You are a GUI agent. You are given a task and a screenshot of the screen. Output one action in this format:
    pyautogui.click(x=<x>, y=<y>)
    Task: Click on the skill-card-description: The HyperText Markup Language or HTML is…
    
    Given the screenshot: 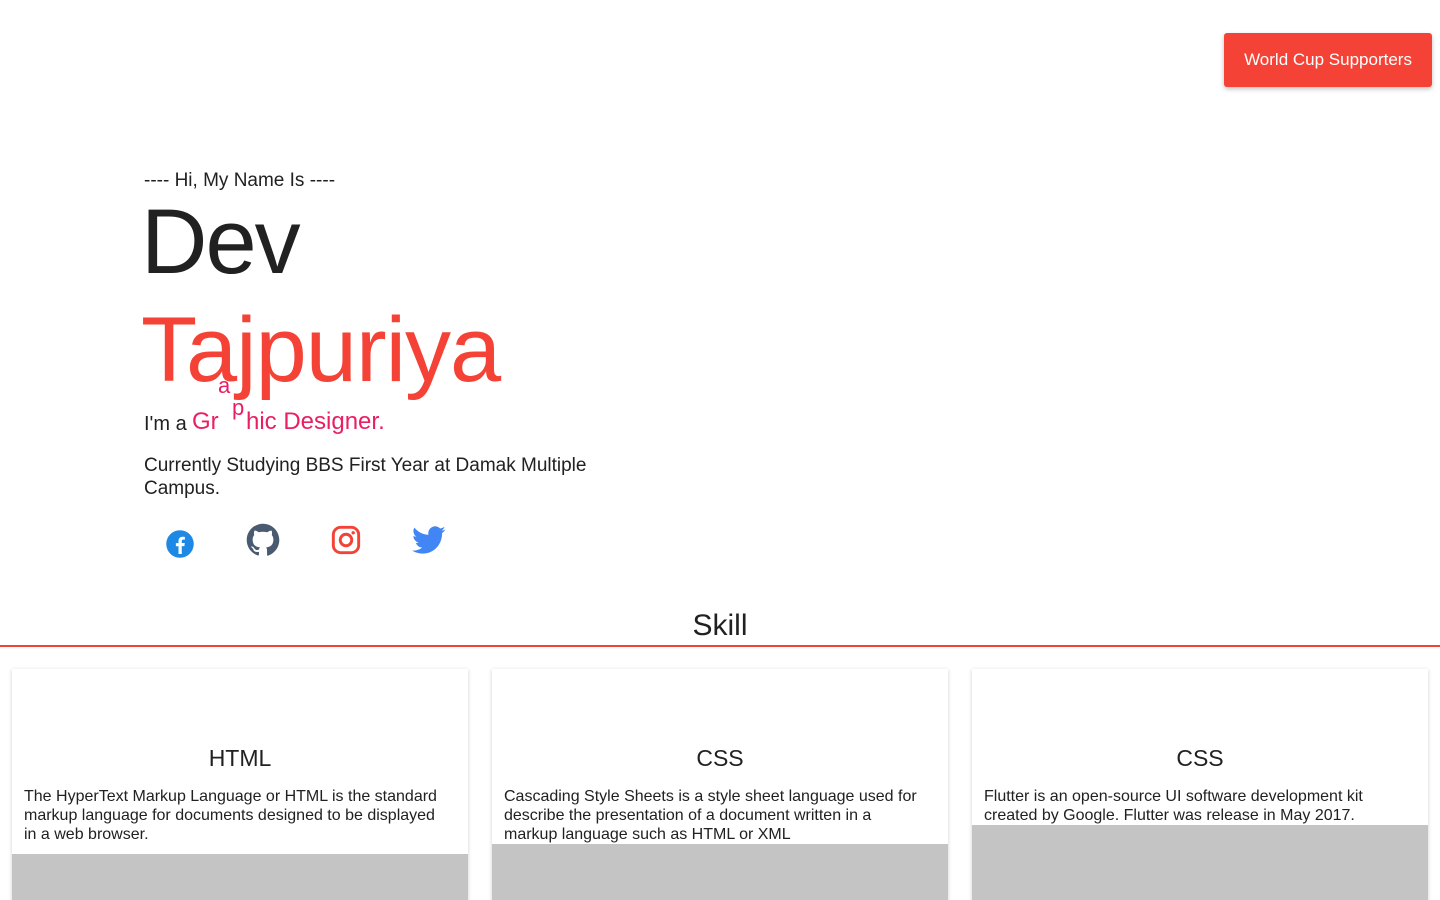 What is the action you would take?
    pyautogui.click(x=230, y=815)
    